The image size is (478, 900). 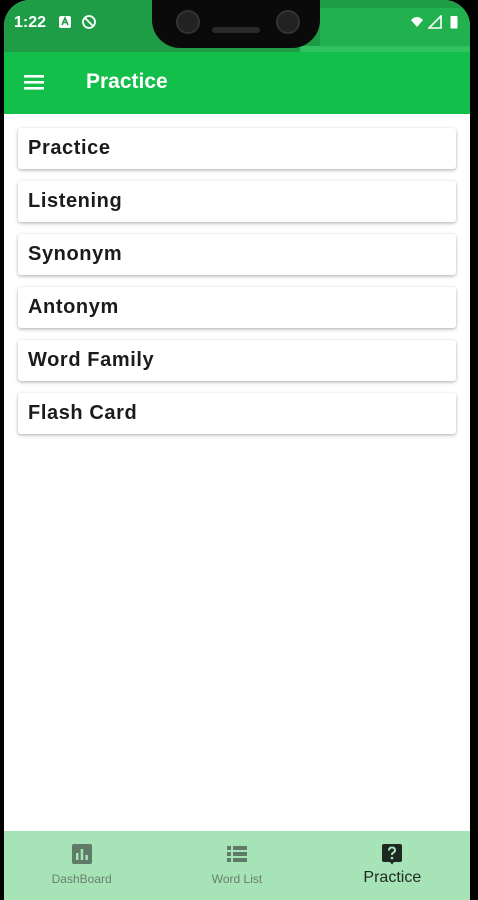 What do you see at coordinates (75, 201) in the screenshot?
I see `list-item-label: Listening` at bounding box center [75, 201].